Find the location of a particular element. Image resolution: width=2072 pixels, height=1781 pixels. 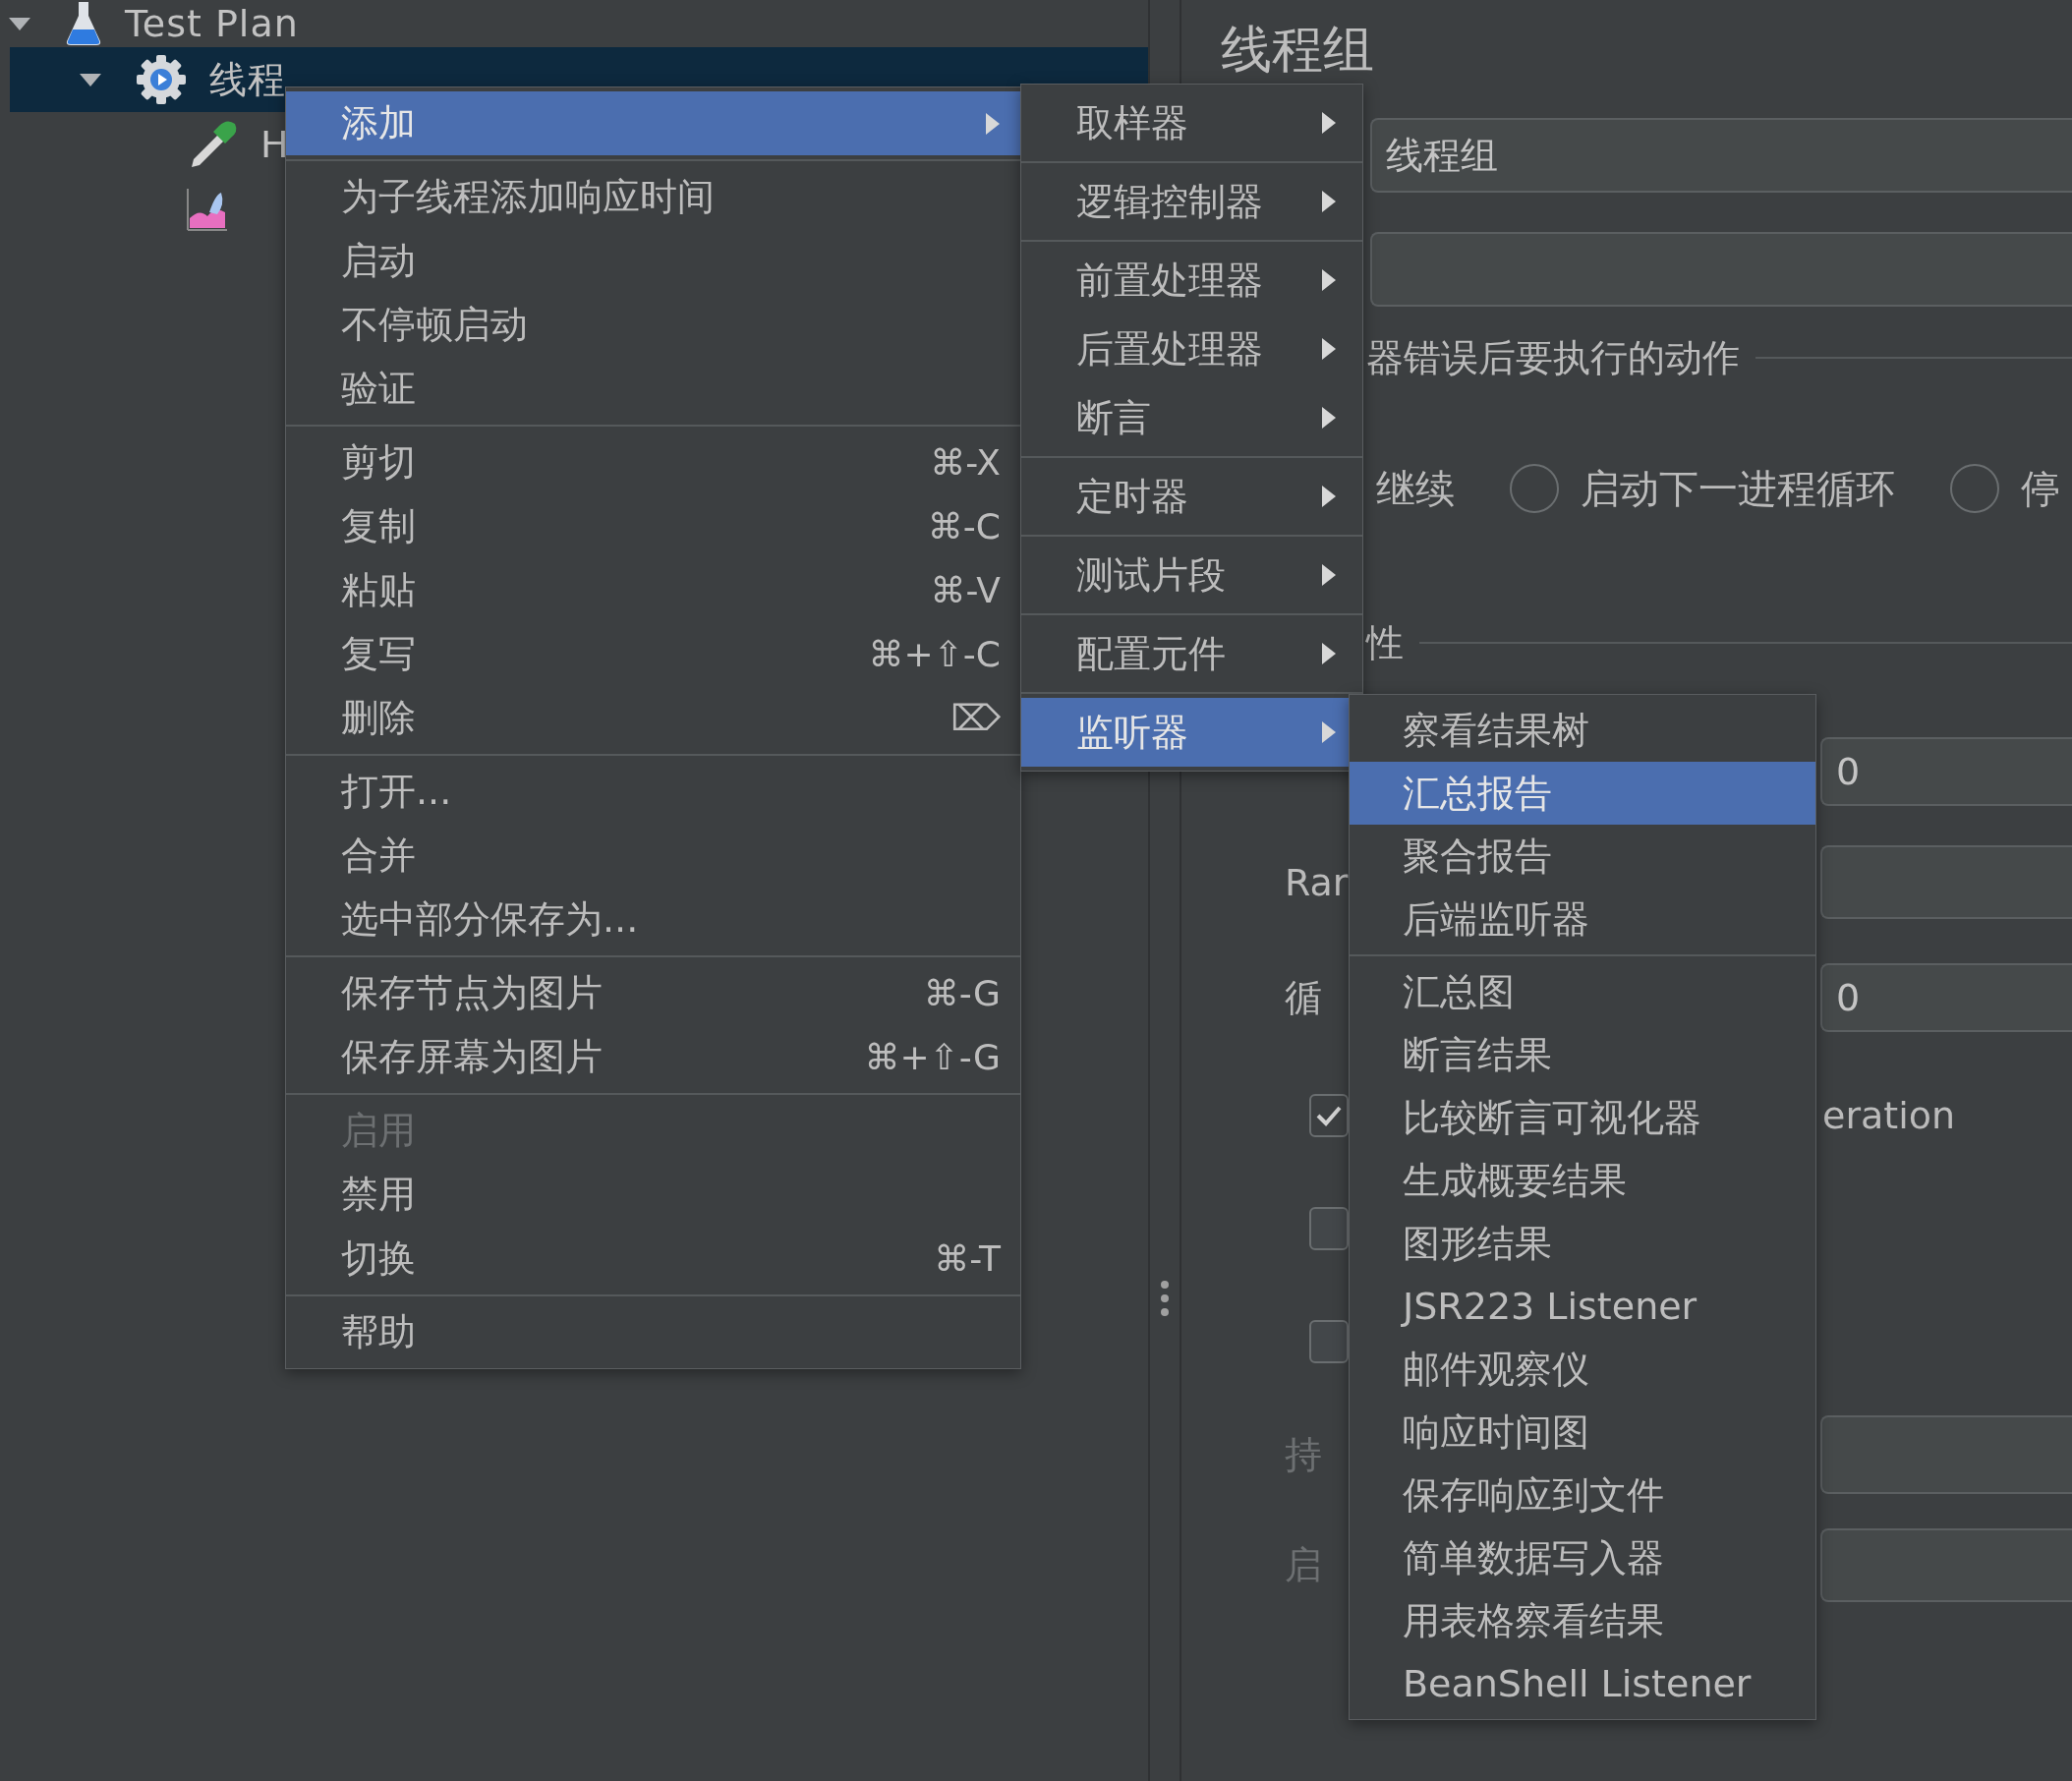

field-label: Rar is located at coordinates (1317, 882).